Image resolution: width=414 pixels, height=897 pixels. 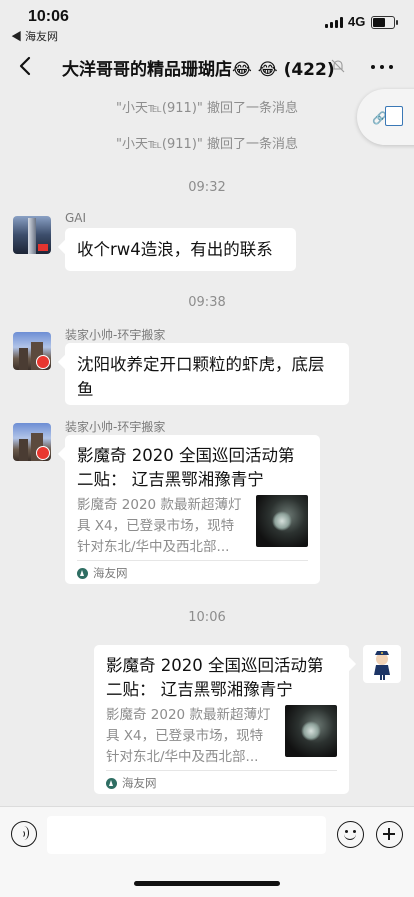 What do you see at coordinates (207, 617) in the screenshot?
I see `timestamp: 10:06` at bounding box center [207, 617].